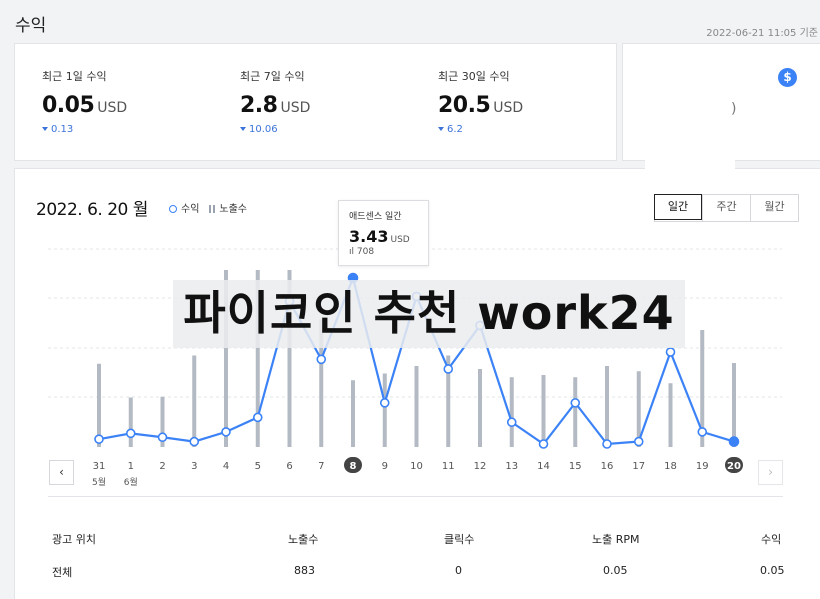  Describe the element at coordinates (448, 466) in the screenshot. I see `x-tick-label: 11` at that location.